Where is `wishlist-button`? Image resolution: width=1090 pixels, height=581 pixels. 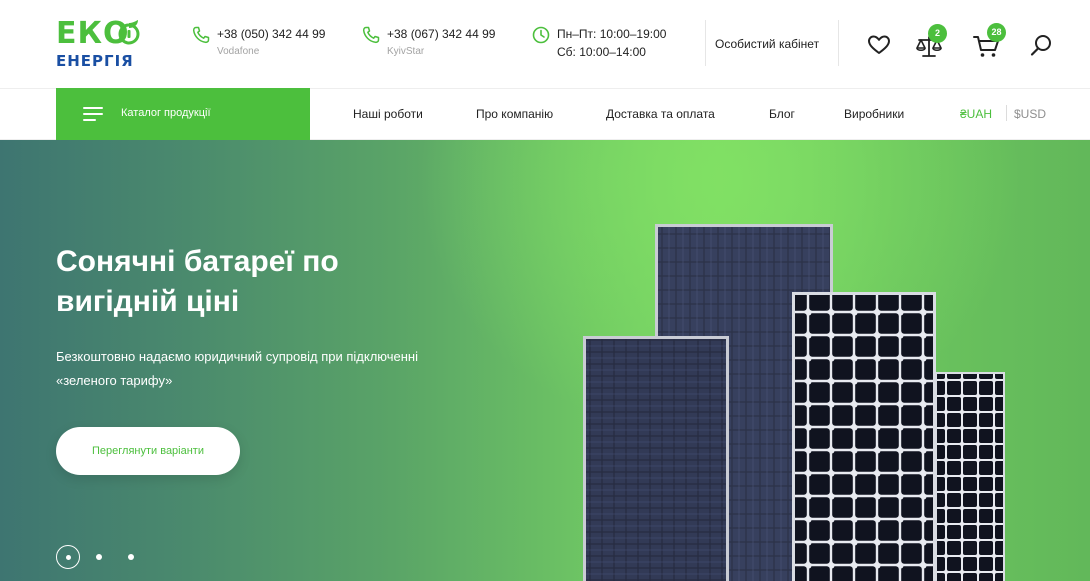 wishlist-button is located at coordinates (879, 45).